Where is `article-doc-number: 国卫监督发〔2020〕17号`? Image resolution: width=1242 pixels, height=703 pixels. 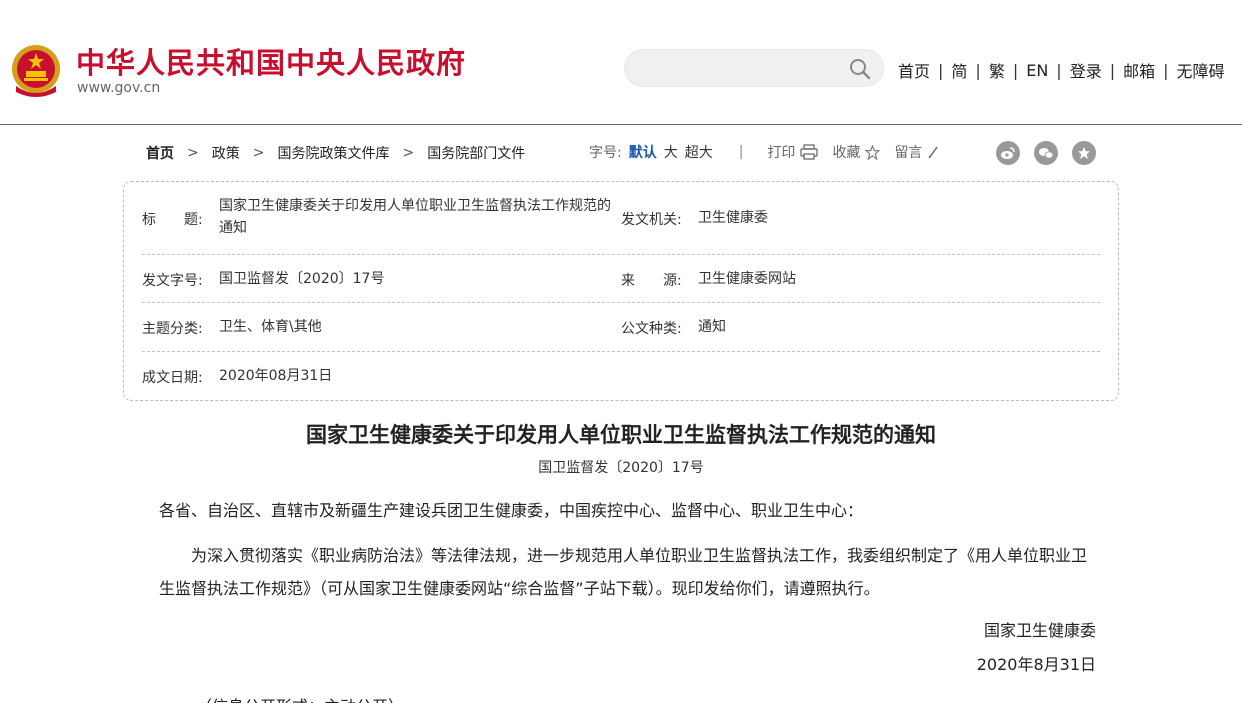
article-doc-number: 国卫监督发〔2020〕17号 is located at coordinates (621, 468).